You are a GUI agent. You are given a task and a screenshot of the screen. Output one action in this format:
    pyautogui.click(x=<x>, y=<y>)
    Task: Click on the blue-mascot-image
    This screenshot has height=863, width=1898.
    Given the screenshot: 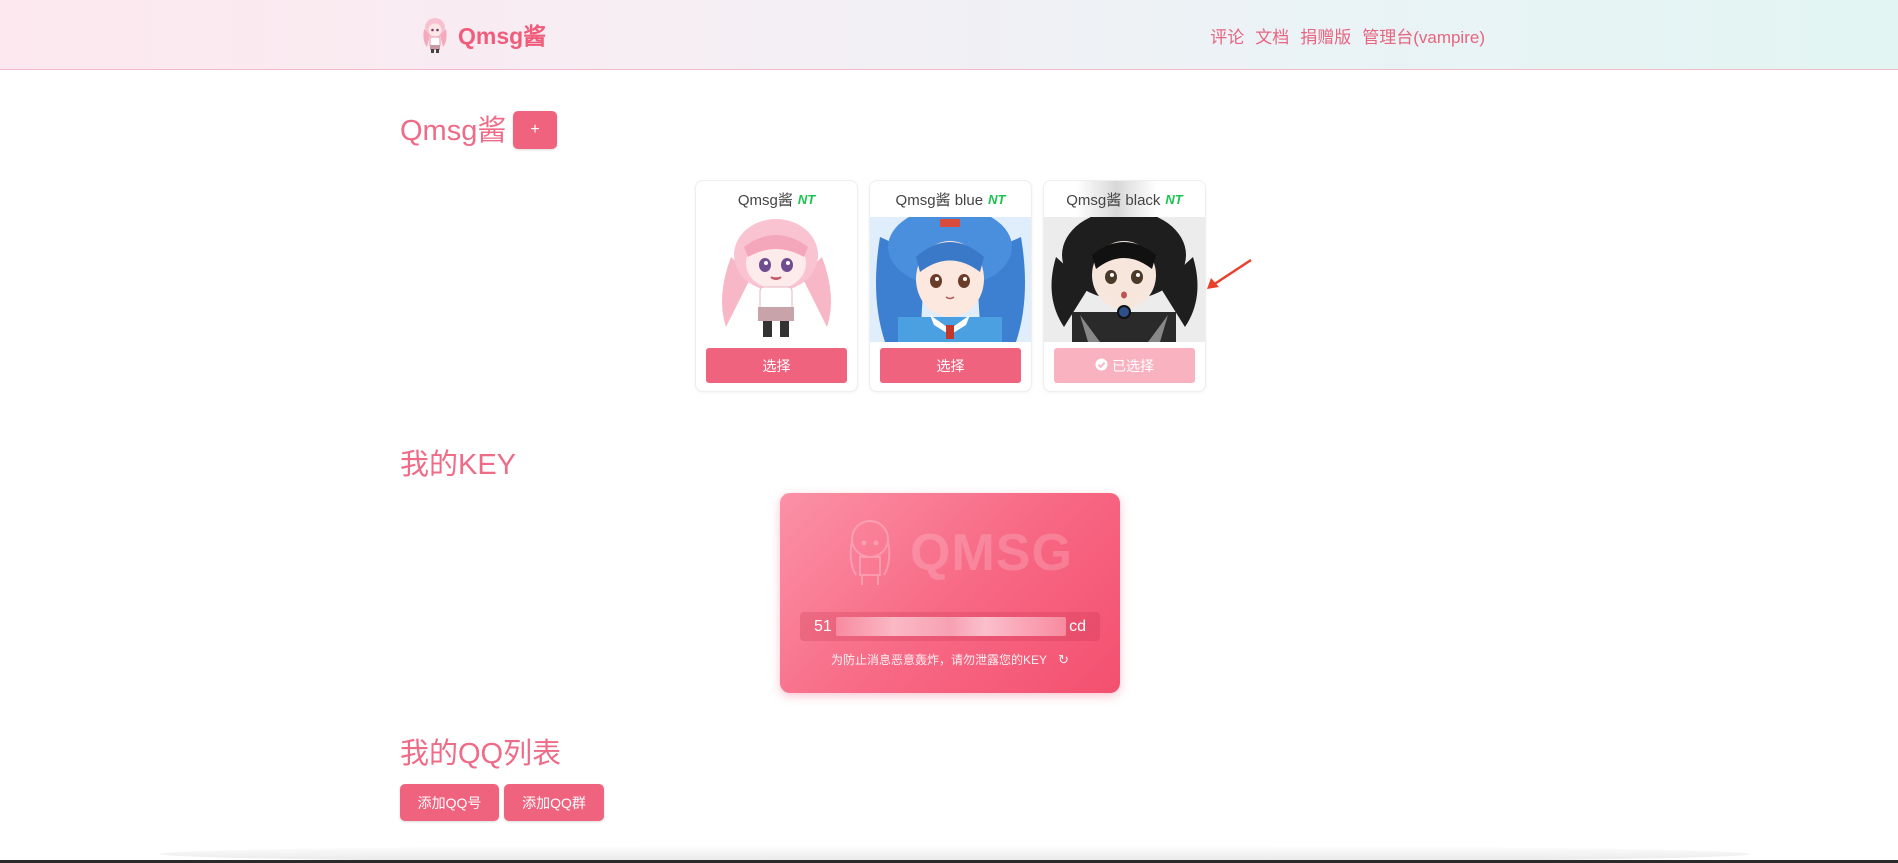 What is the action you would take?
    pyautogui.click(x=950, y=274)
    